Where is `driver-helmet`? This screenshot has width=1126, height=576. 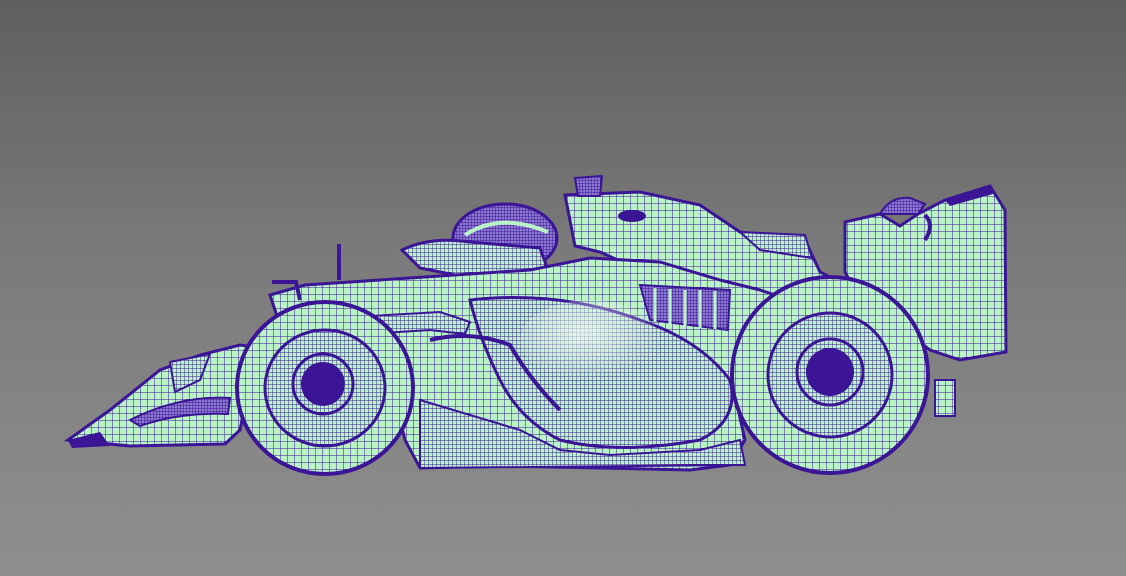 driver-helmet is located at coordinates (479, 241).